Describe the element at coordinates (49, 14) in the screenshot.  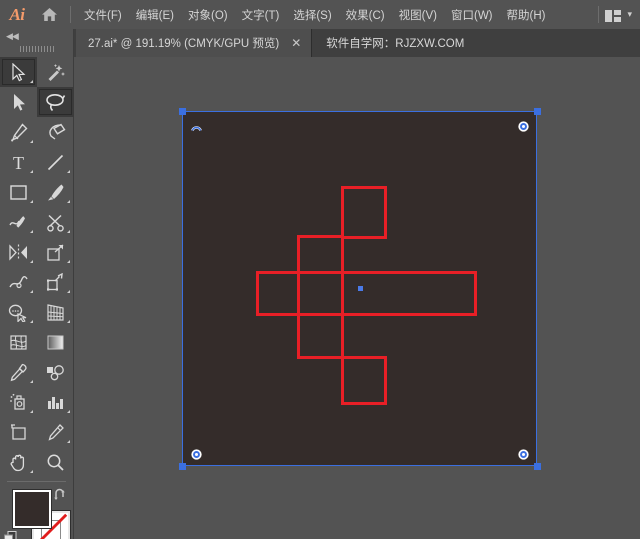
I see `home-icon` at that location.